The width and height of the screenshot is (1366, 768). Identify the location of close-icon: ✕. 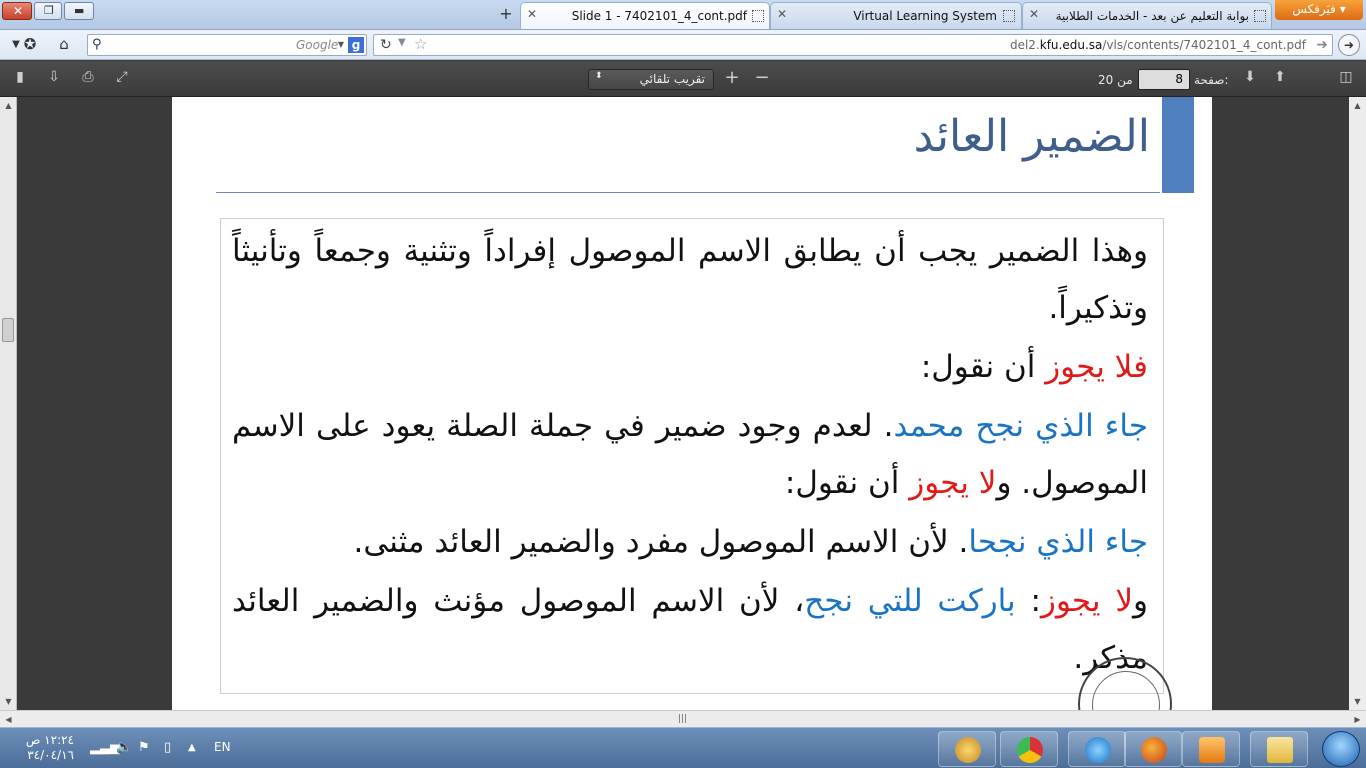
(18, 11).